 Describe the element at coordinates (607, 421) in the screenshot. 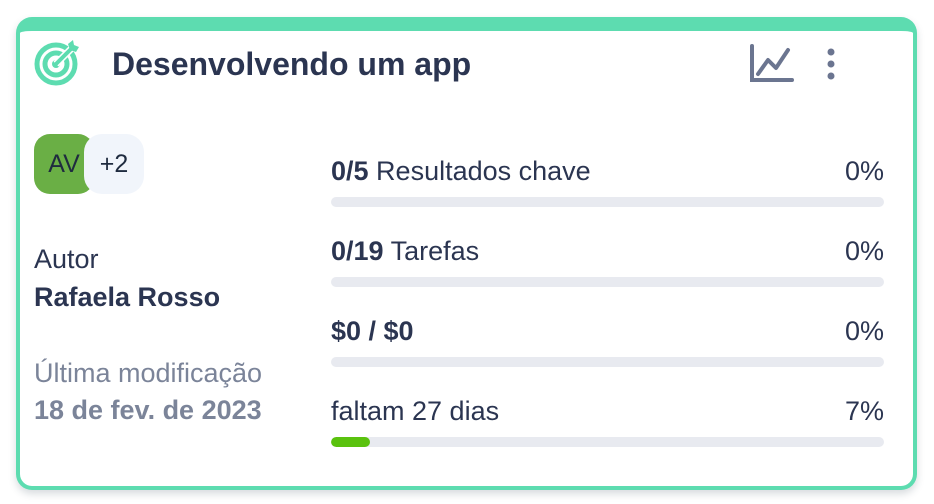

I see `time-remaining-metric: faltam 27 dias 7%` at that location.